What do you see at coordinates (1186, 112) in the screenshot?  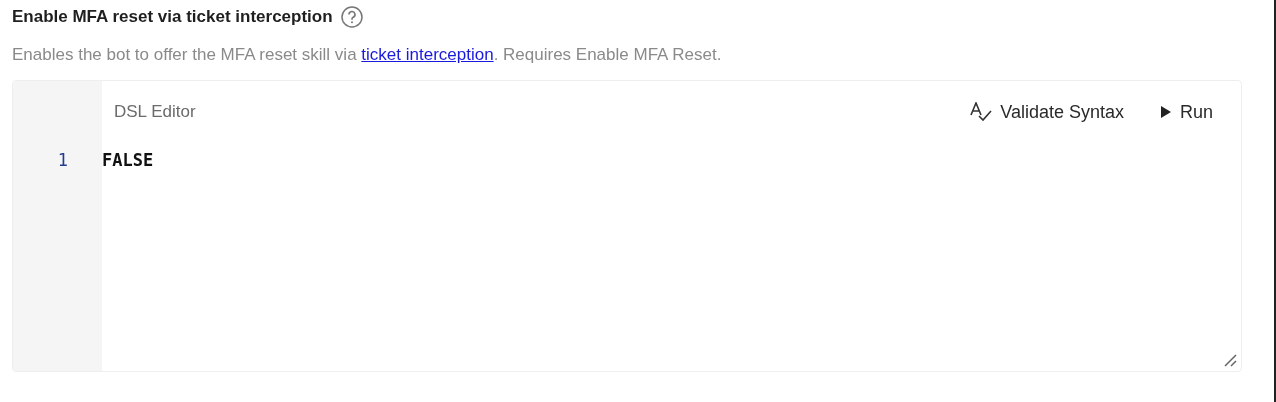 I see `run-button: Run` at bounding box center [1186, 112].